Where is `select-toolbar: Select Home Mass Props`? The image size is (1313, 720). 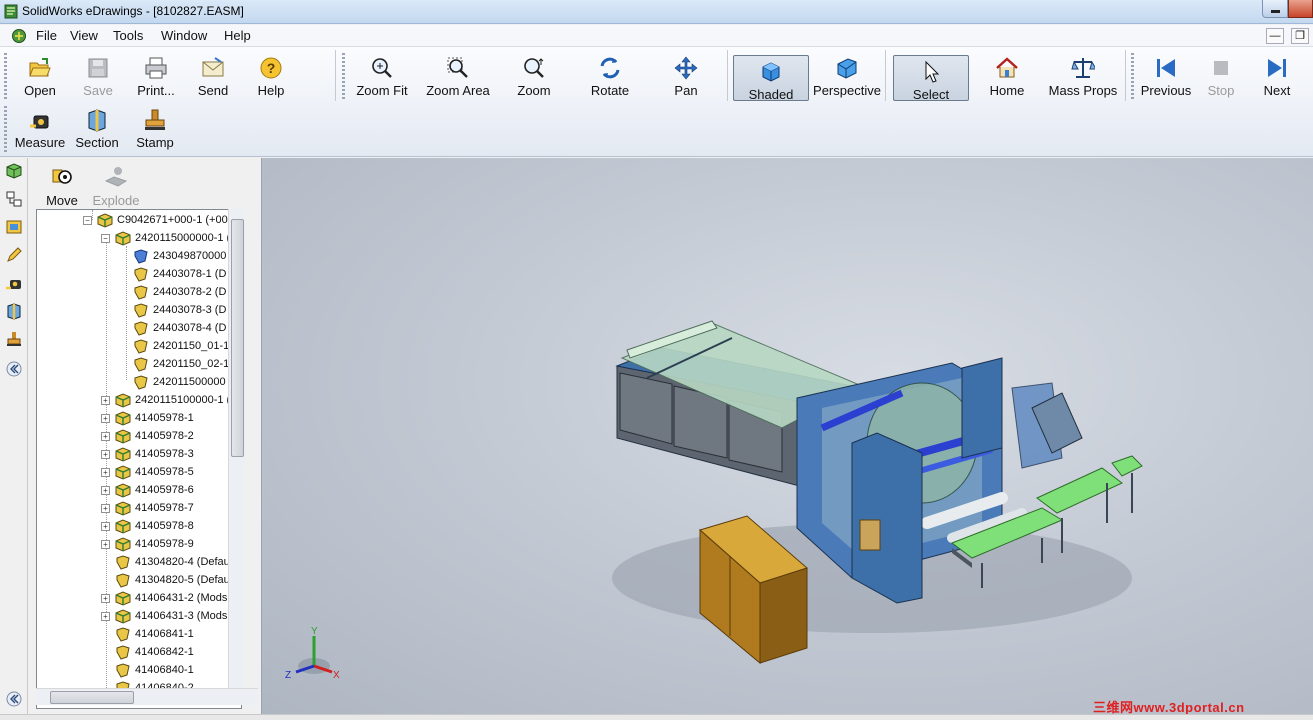 select-toolbar: Select Home Mass Props is located at coordinates (1006, 76).